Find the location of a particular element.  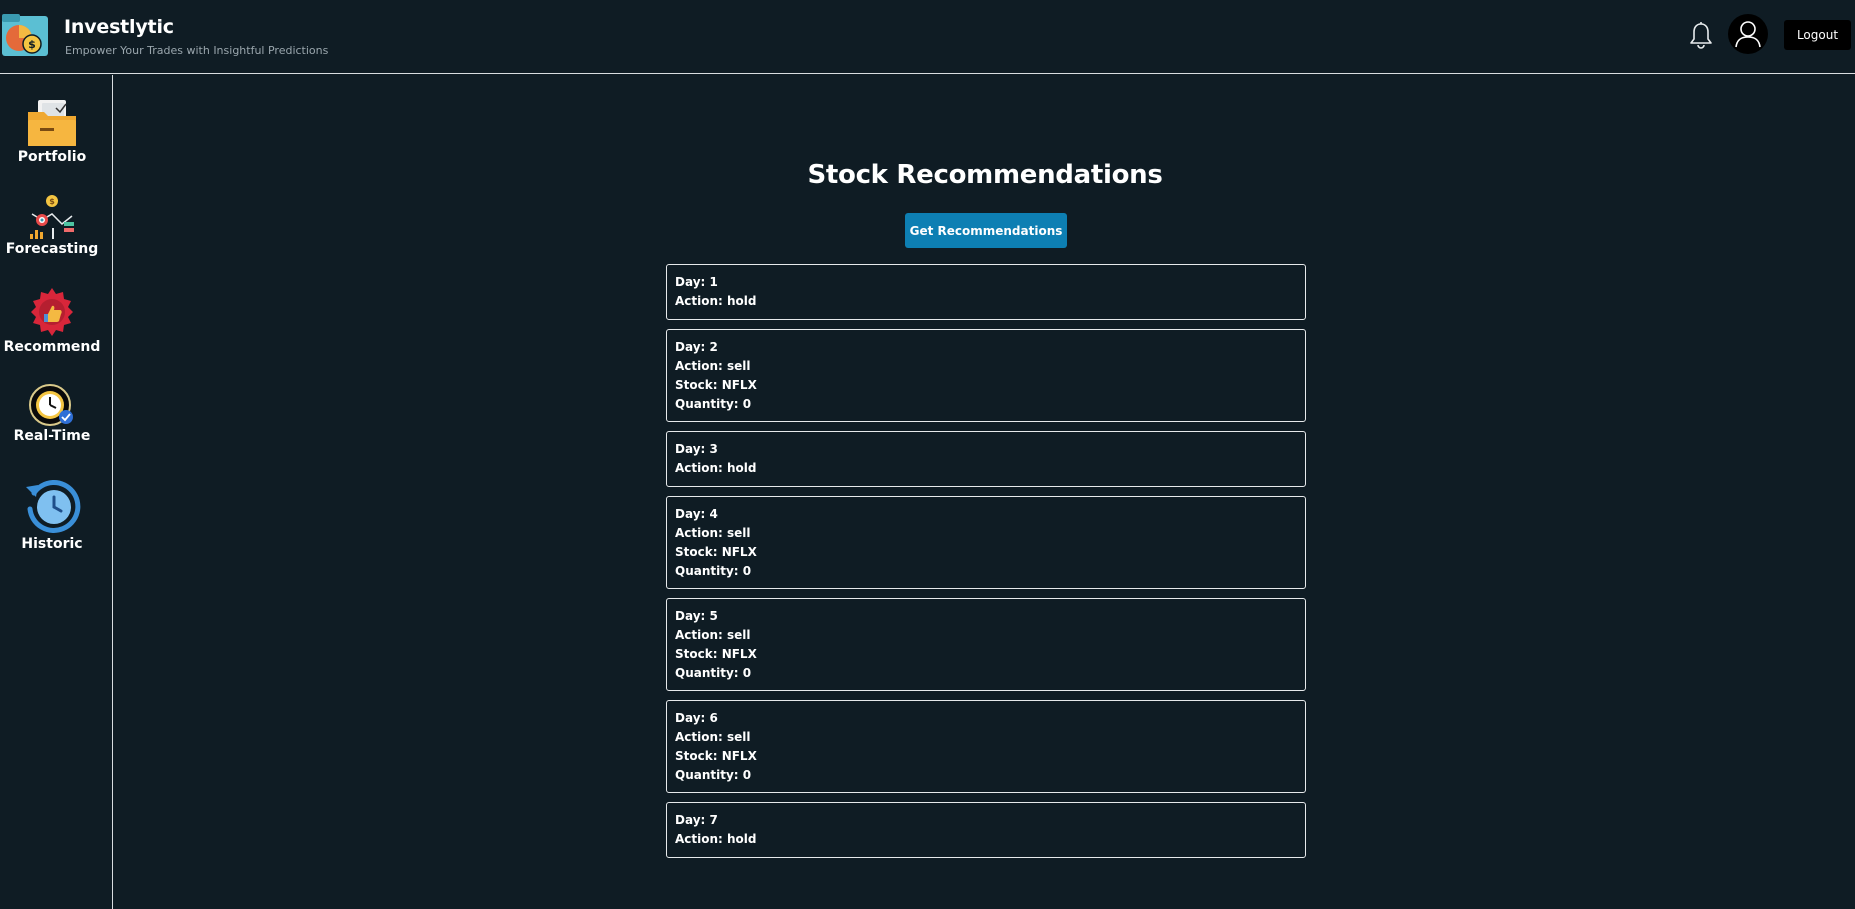

folder-icon is located at coordinates (52, 123).